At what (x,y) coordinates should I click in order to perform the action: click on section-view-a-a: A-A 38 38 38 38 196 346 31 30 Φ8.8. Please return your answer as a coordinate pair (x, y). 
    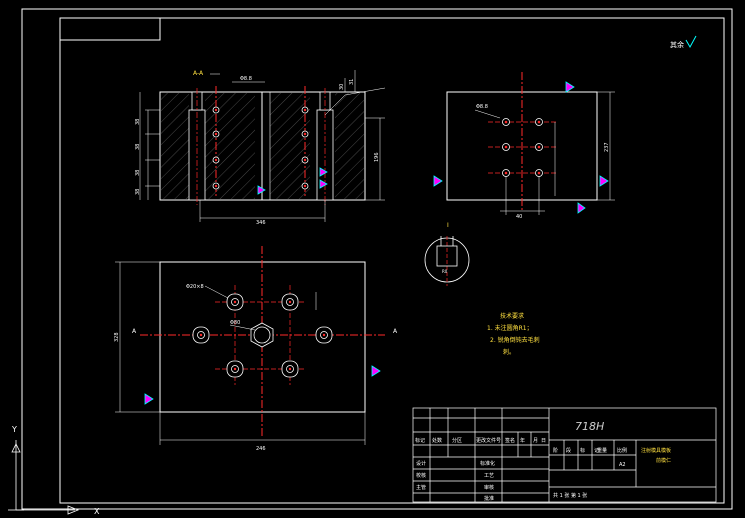
    Looking at the image, I should click on (260, 148).